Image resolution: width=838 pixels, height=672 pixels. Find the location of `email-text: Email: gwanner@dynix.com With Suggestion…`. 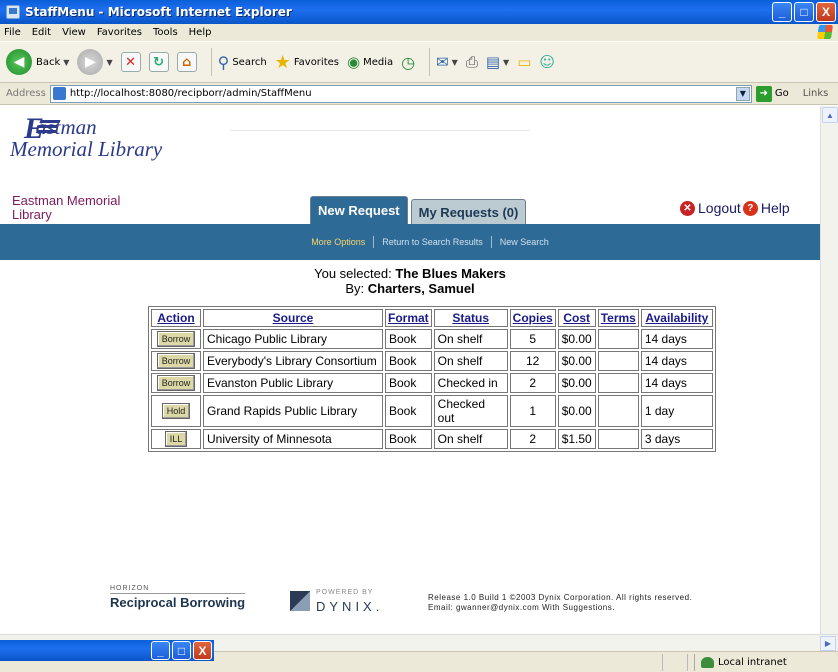

email-text: Email: gwanner@dynix.com With Suggestion… is located at coordinates (560, 608).